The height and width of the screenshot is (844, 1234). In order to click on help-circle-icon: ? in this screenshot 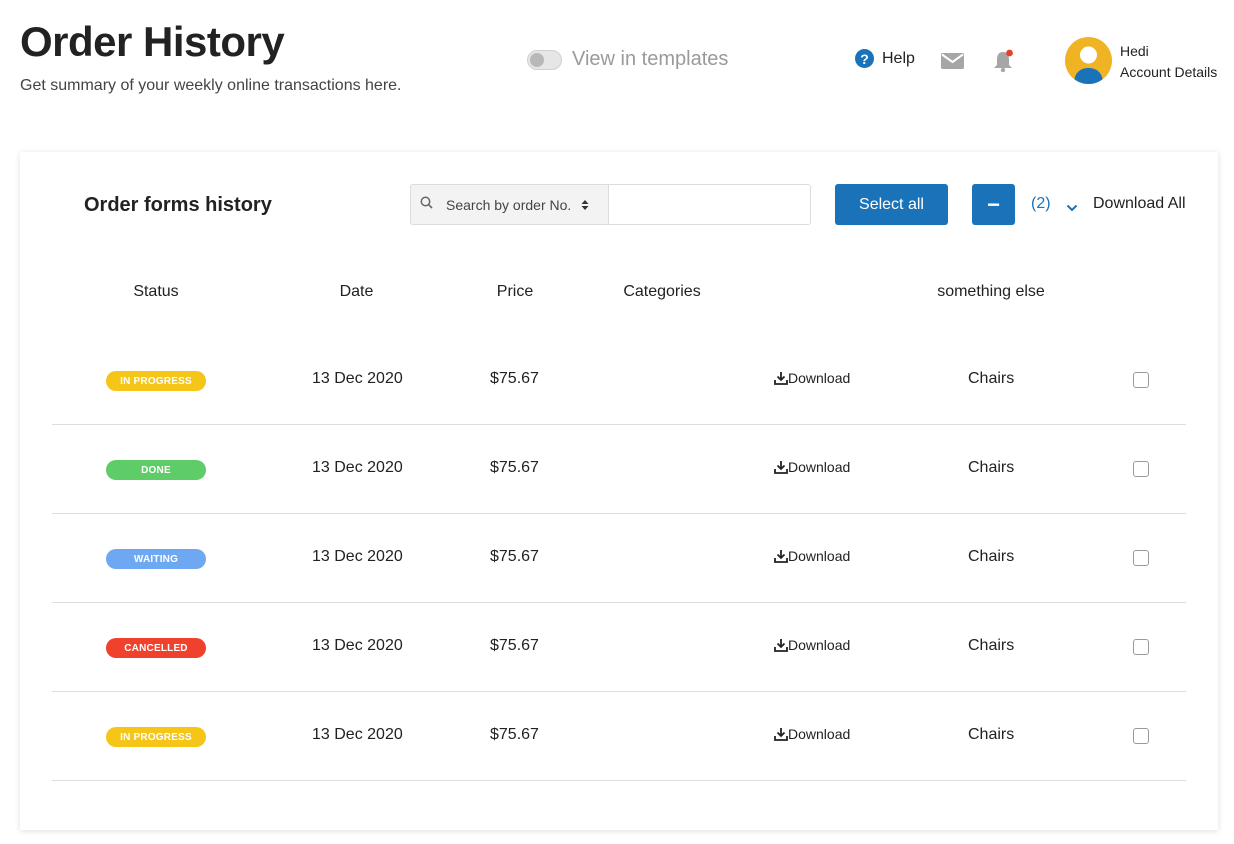, I will do `click(864, 58)`.